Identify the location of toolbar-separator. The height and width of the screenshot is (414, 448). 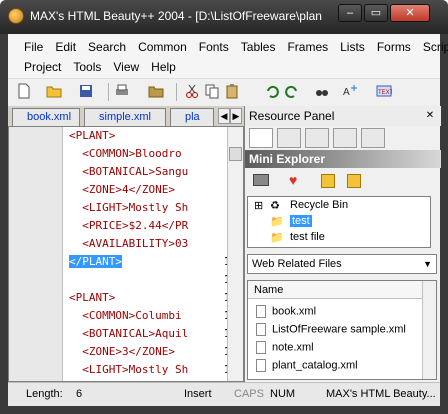
(108, 92).